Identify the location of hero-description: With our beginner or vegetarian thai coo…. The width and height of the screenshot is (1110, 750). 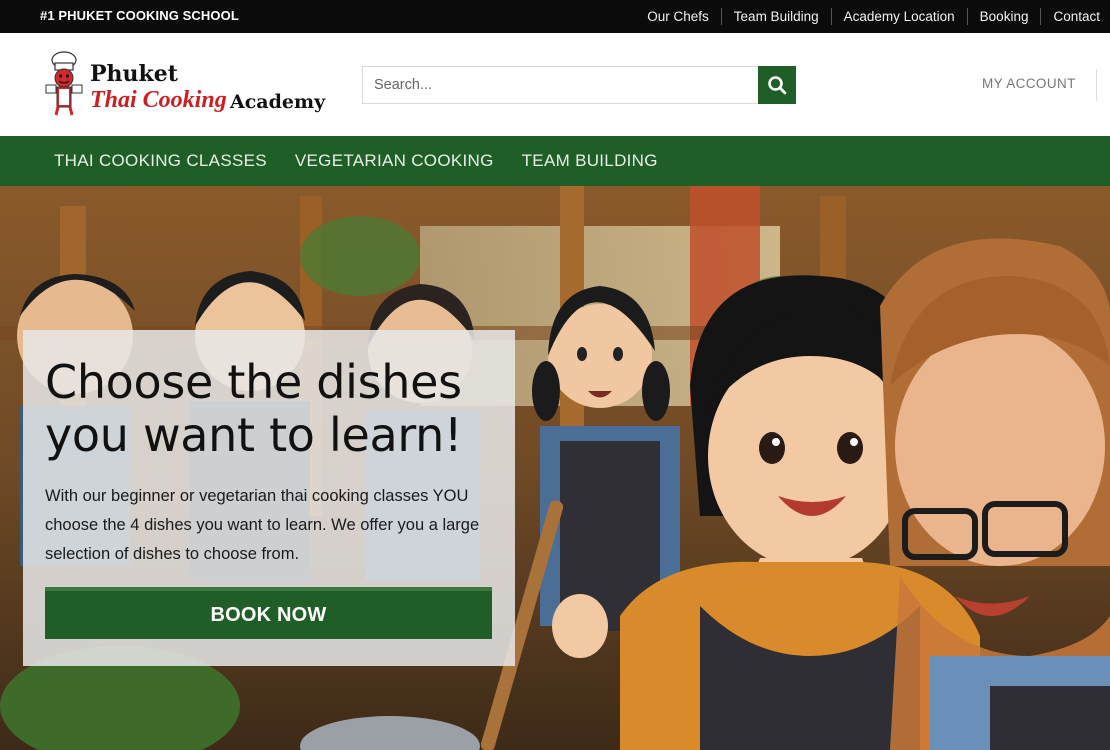
(262, 525).